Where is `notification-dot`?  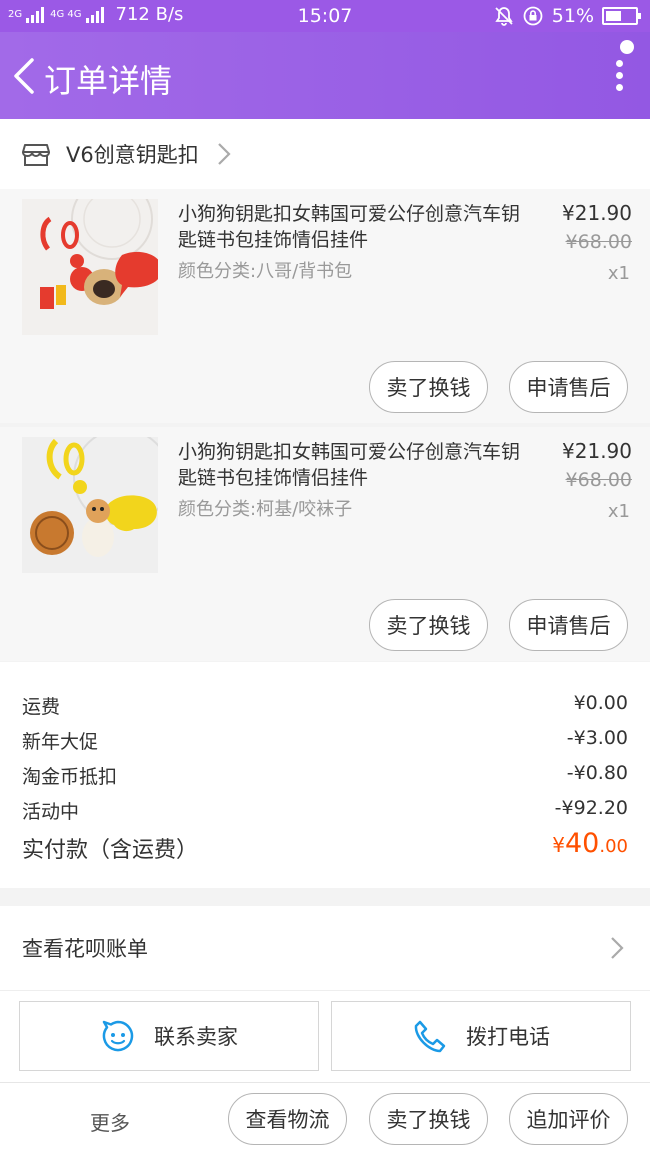 notification-dot is located at coordinates (627, 47).